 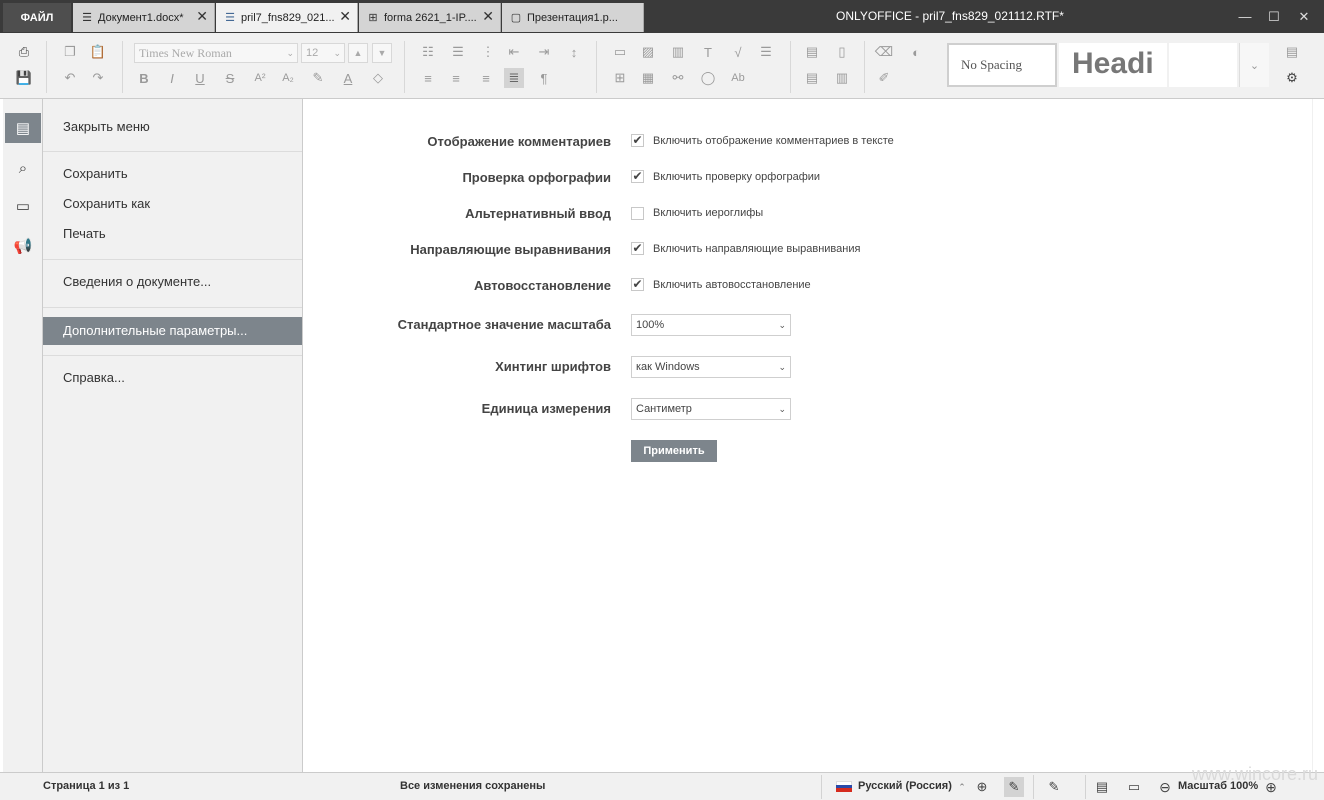 I want to click on style-heading: Headi, so click(x=1113, y=65).